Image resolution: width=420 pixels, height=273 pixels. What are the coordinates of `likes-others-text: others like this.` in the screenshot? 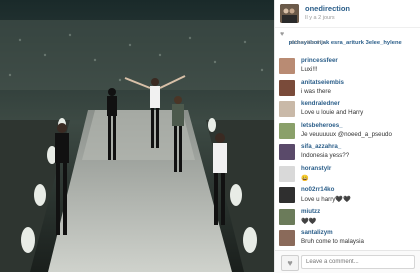 It's located at (308, 43).